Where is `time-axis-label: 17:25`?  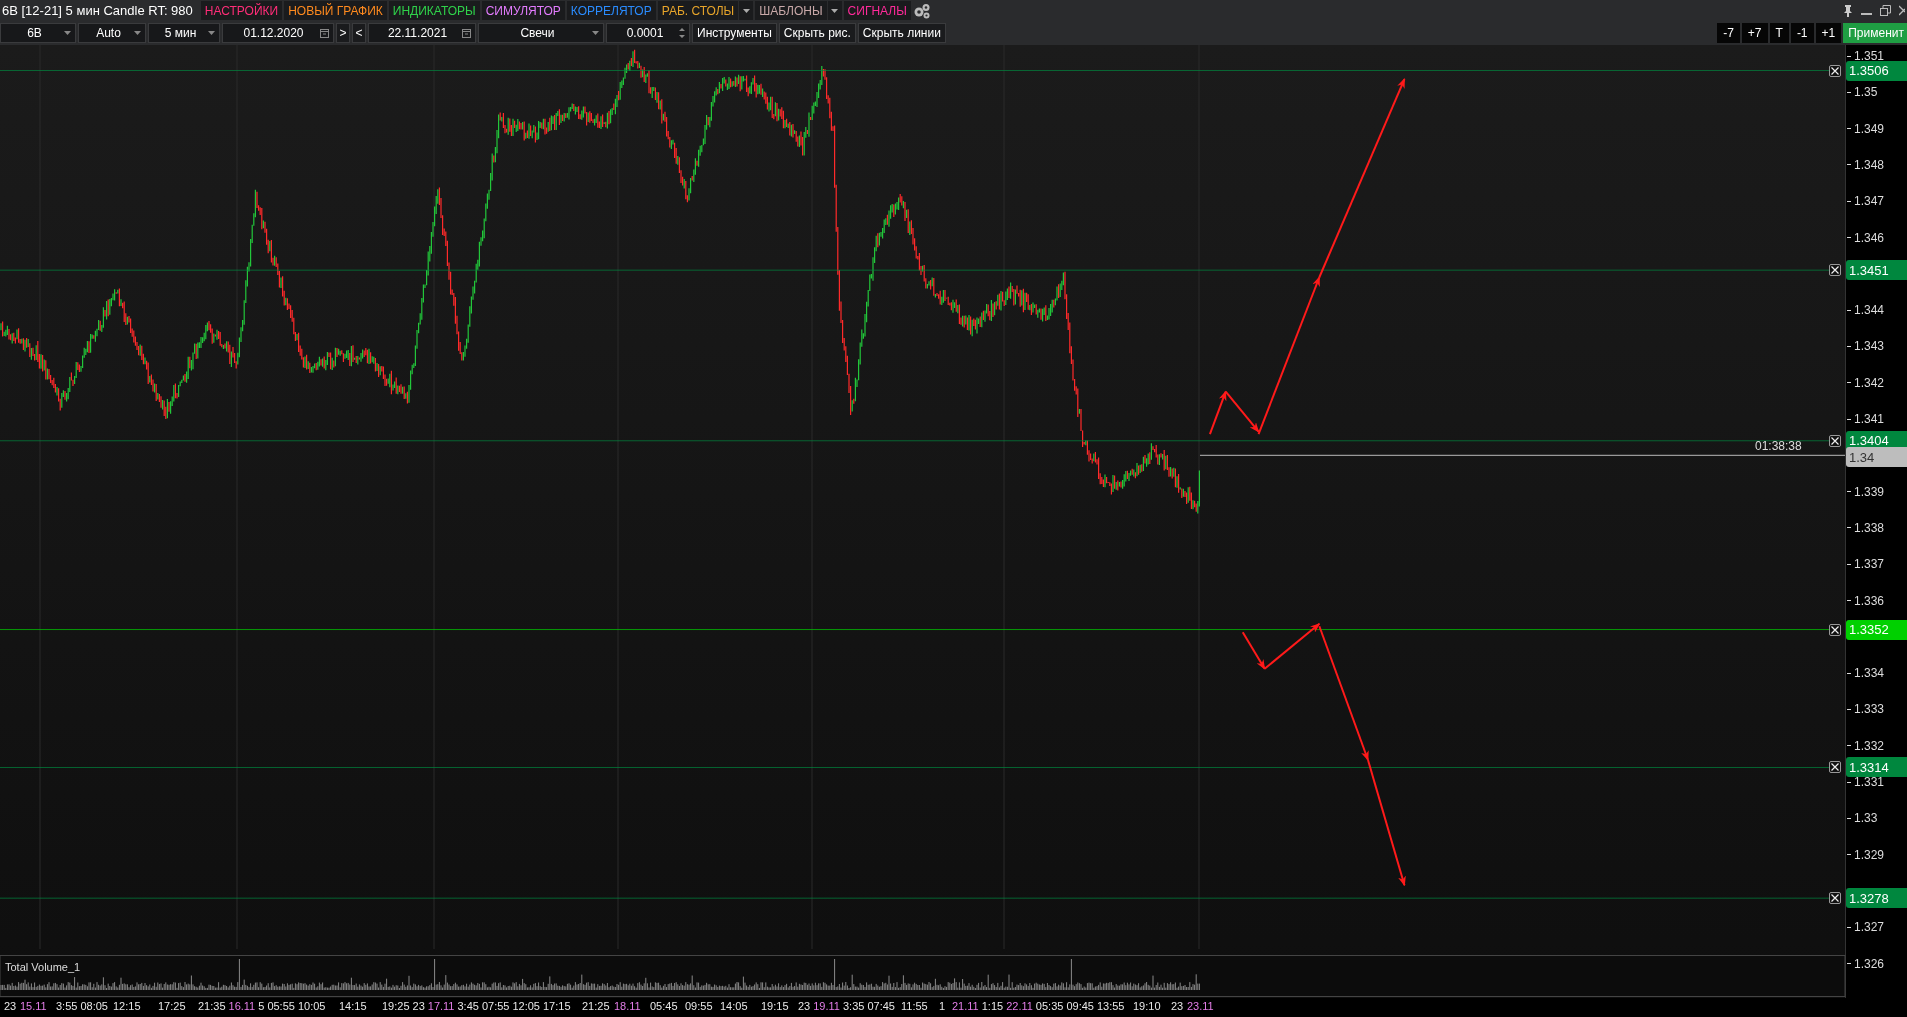 time-axis-label: 17:25 is located at coordinates (172, 1006).